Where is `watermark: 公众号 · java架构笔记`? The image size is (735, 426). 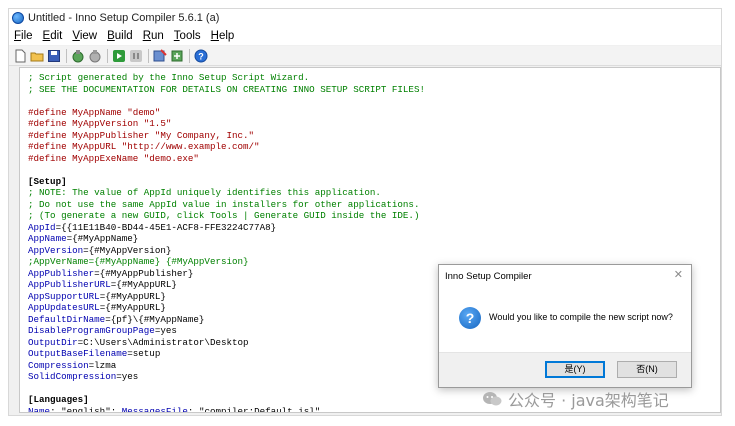 watermark: 公众号 · java架构笔记 is located at coordinates (575, 399).